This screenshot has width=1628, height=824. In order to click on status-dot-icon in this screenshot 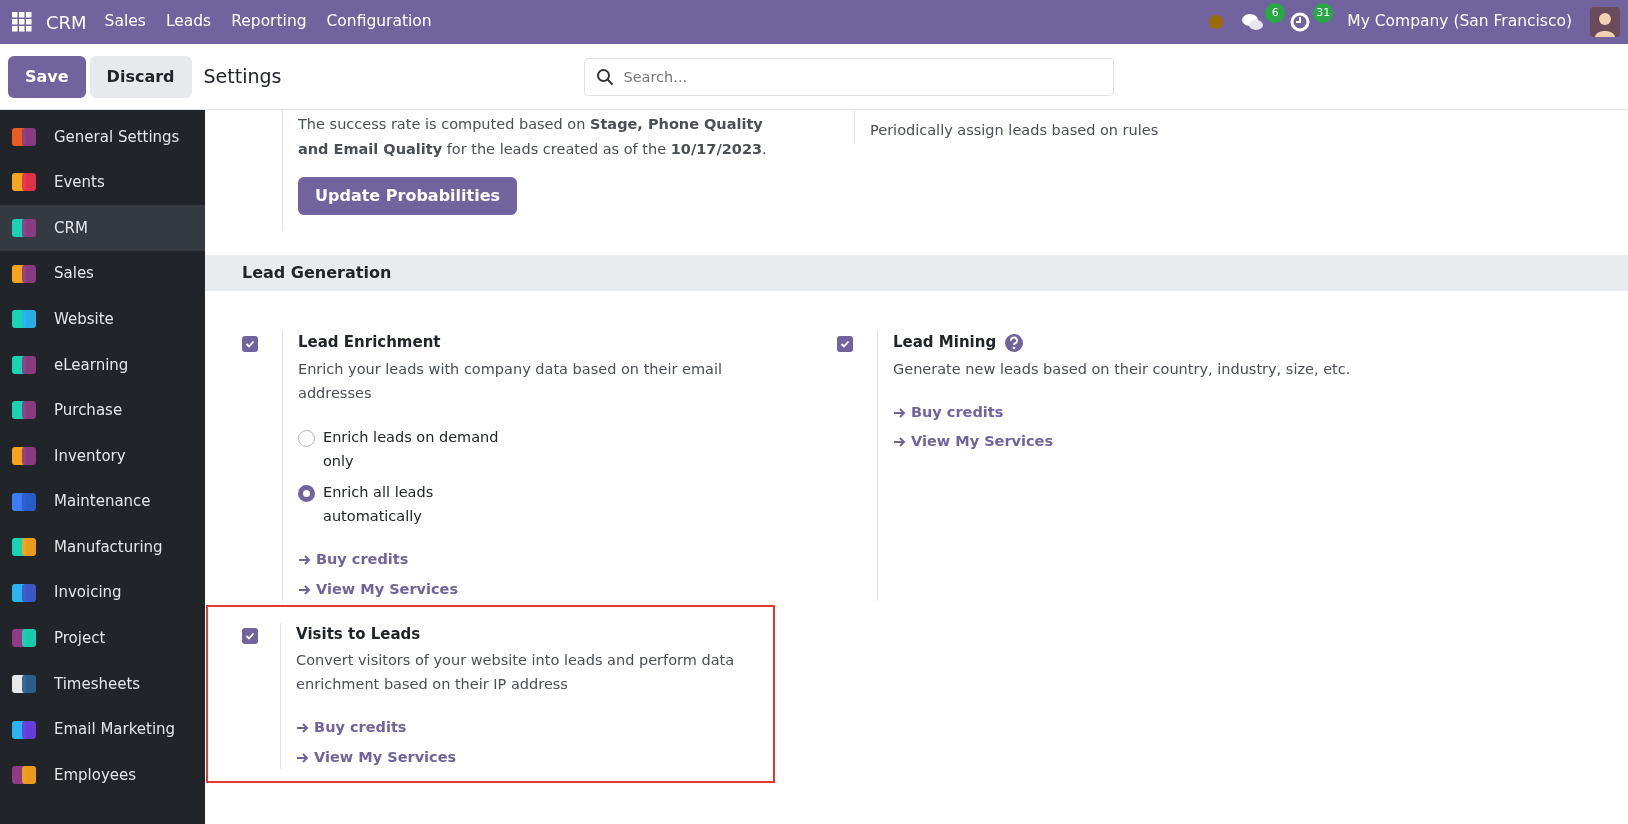, I will do `click(1216, 22)`.